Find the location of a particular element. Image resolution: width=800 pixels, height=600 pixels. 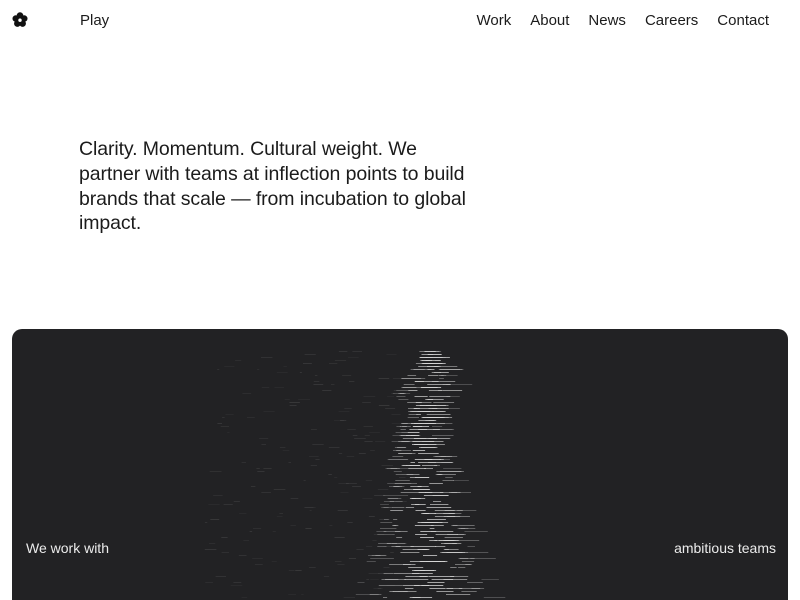

play-link: Play is located at coordinates (94, 21).